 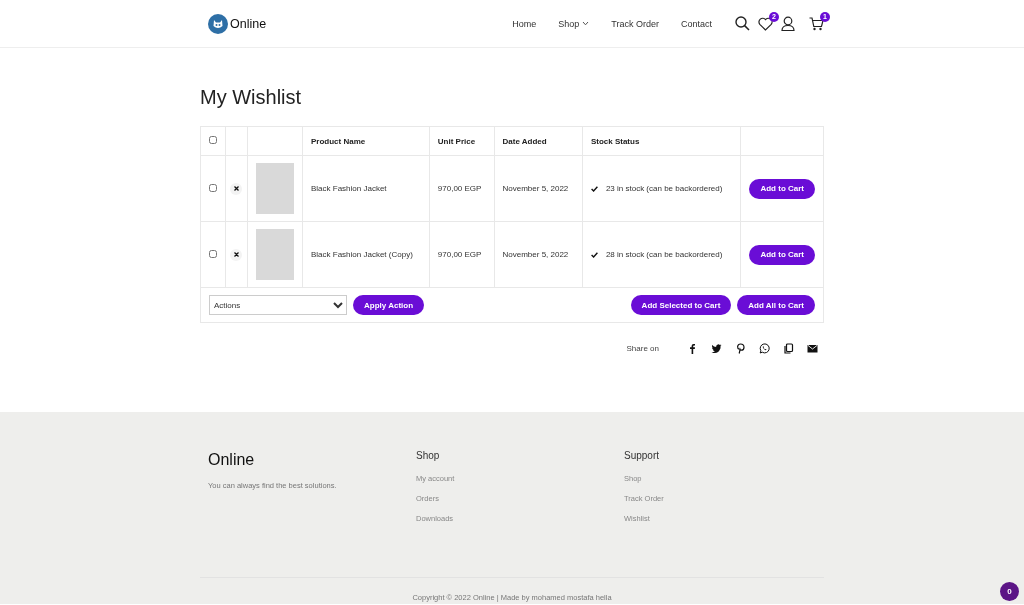 What do you see at coordinates (362, 254) in the screenshot?
I see `product-name-link: Black Fashion Jacket (Copy)` at bounding box center [362, 254].